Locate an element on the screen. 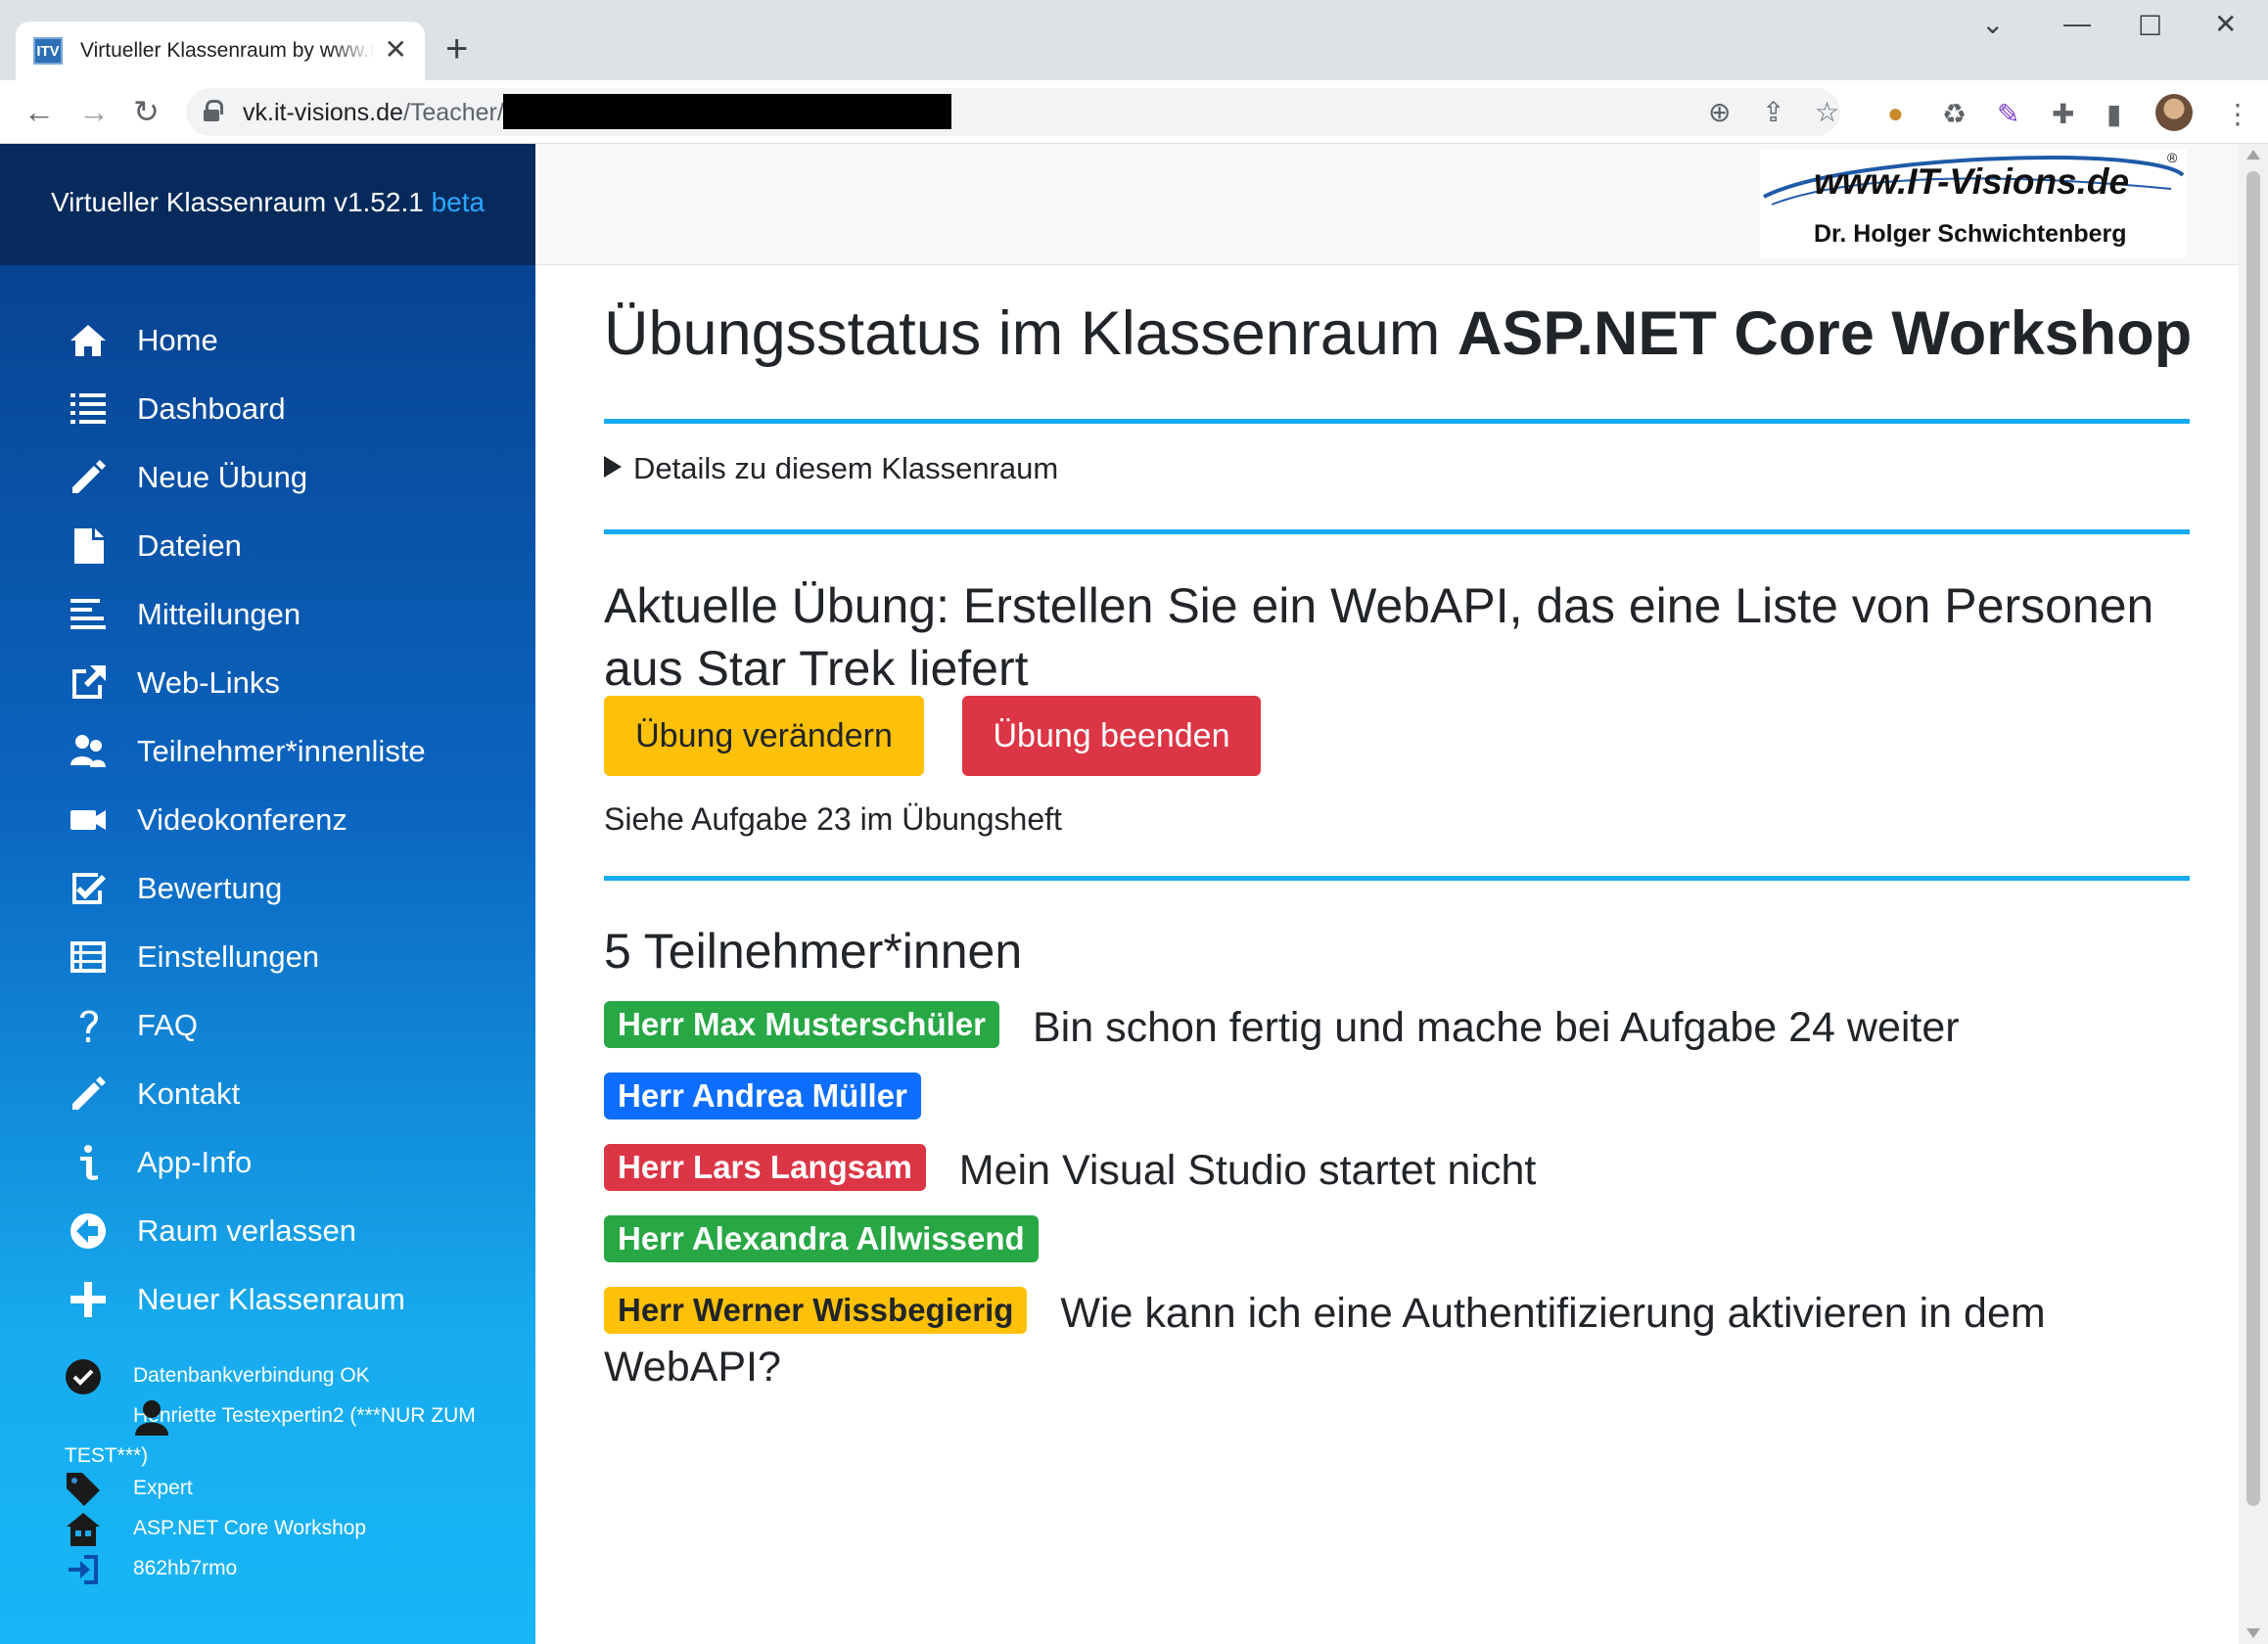  cookie-extension-icon: ● is located at coordinates (1895, 113).